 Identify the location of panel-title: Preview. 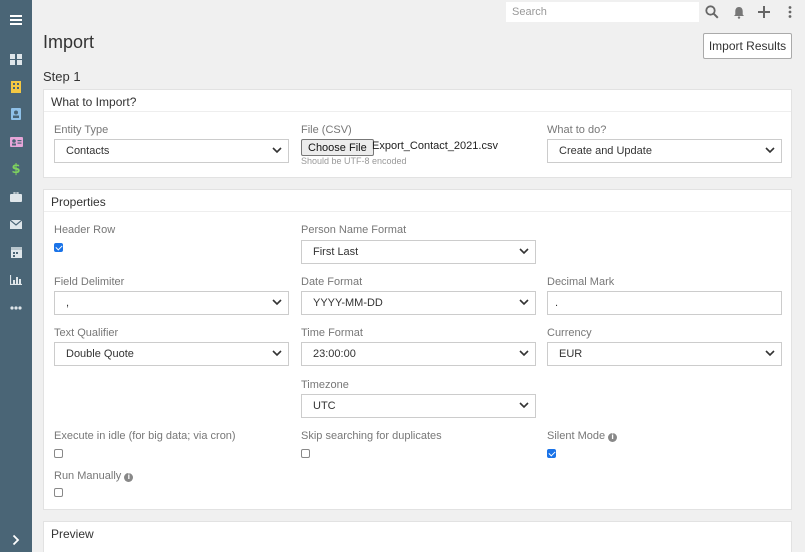
(72, 534).